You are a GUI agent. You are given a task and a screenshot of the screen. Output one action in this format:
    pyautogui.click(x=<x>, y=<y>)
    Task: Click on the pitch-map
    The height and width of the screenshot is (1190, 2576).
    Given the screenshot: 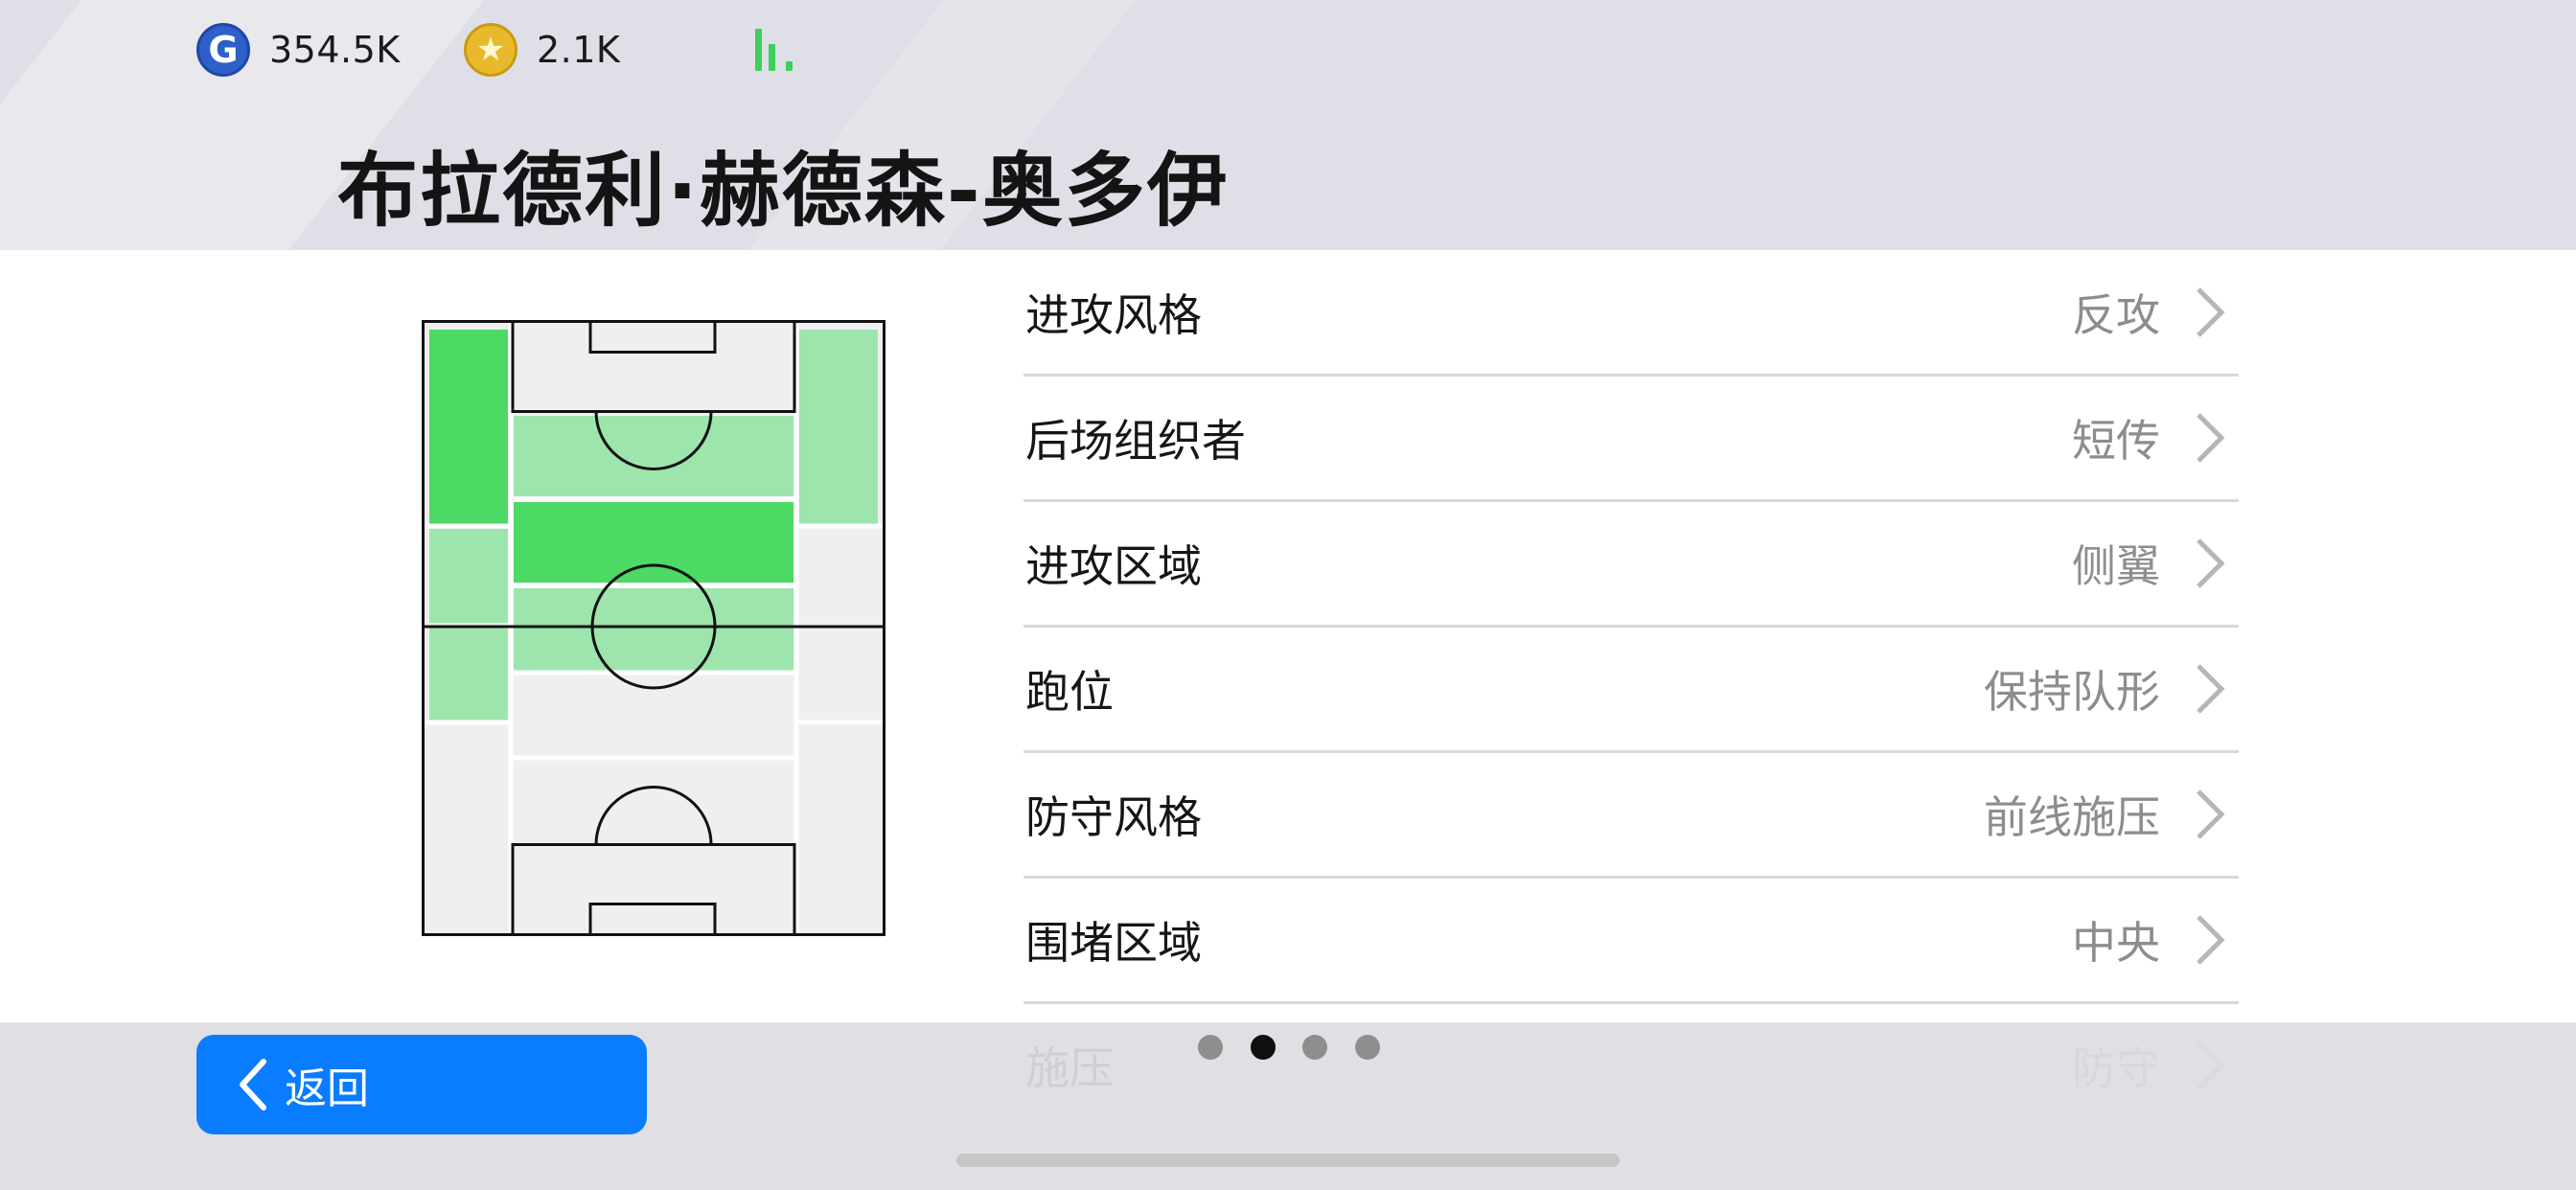 What is the action you would take?
    pyautogui.click(x=654, y=628)
    